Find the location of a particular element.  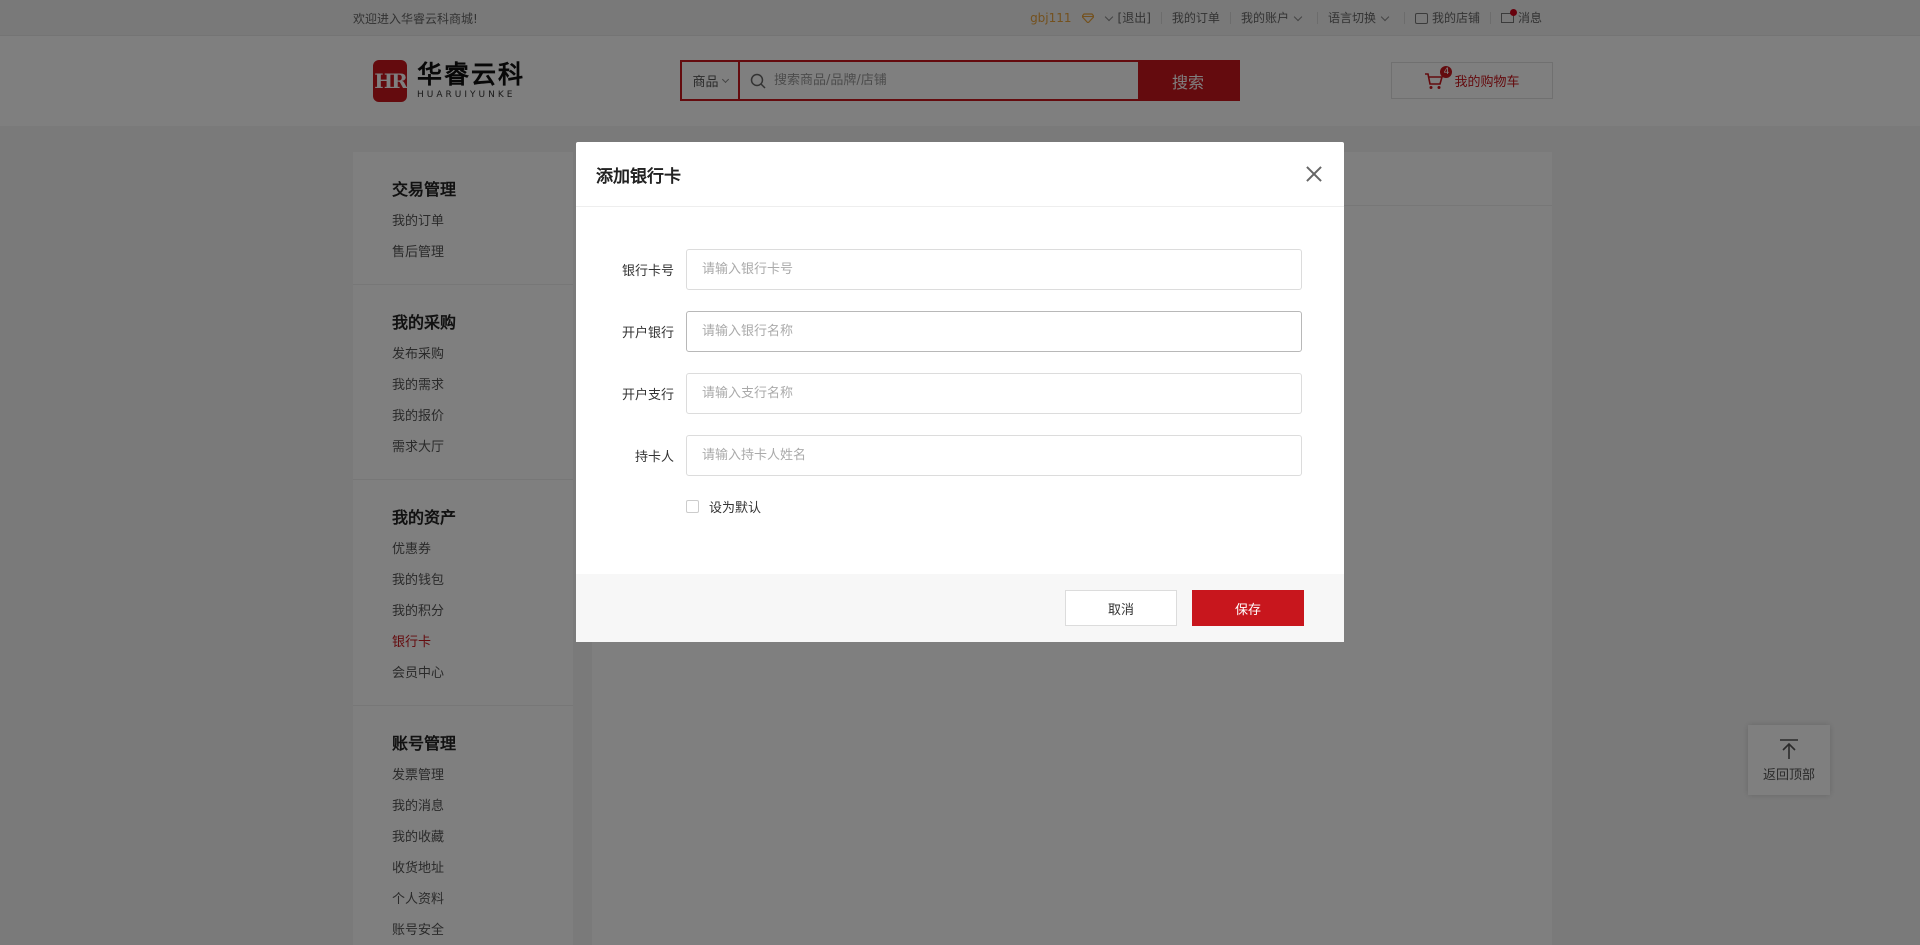

set-default-row: 设为默认 is located at coordinates (940, 506).